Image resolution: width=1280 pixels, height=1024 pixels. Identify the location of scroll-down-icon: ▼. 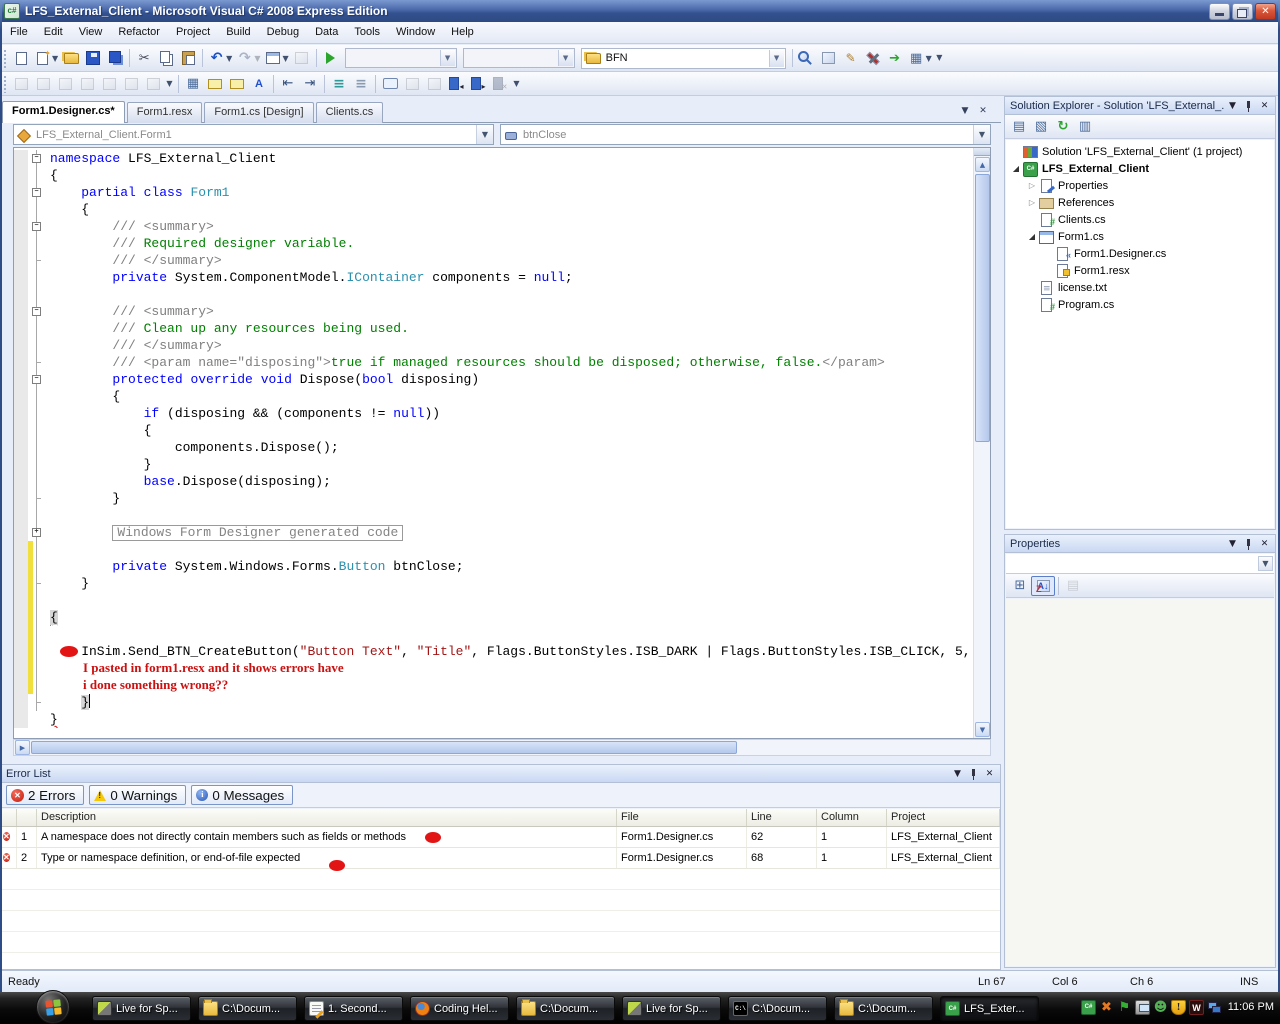
(982, 729).